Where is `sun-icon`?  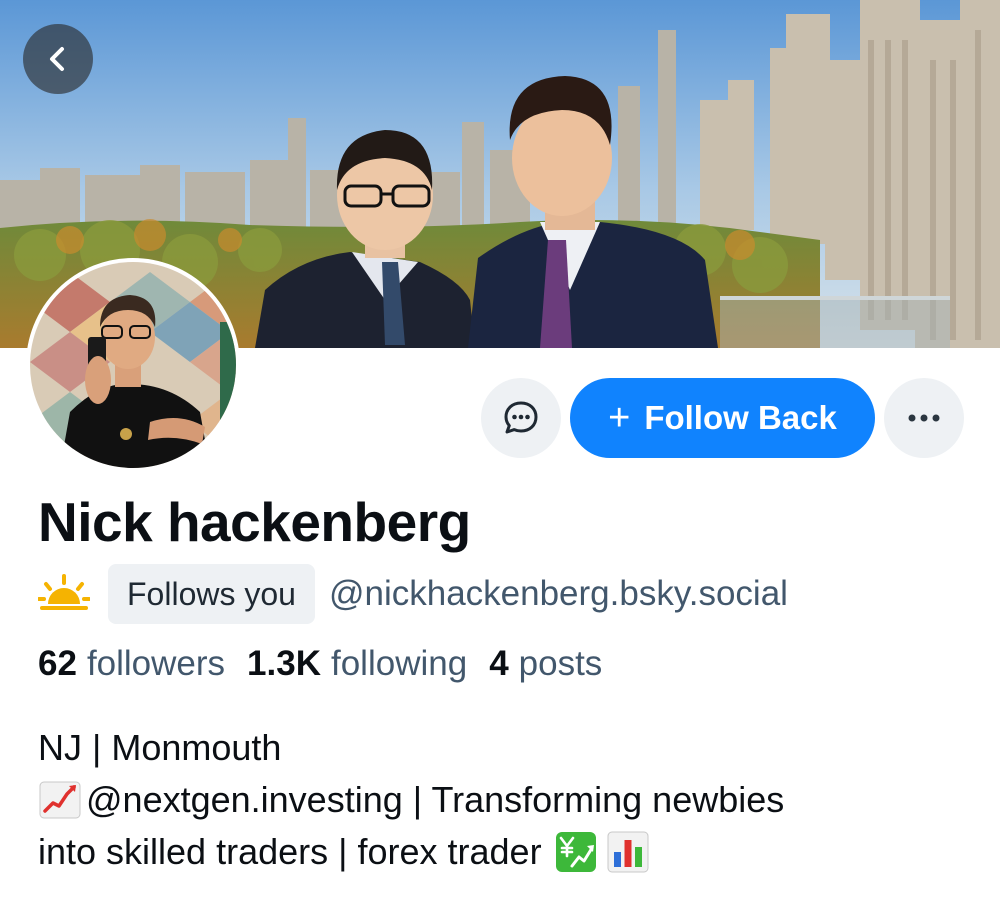 sun-icon is located at coordinates (64, 592).